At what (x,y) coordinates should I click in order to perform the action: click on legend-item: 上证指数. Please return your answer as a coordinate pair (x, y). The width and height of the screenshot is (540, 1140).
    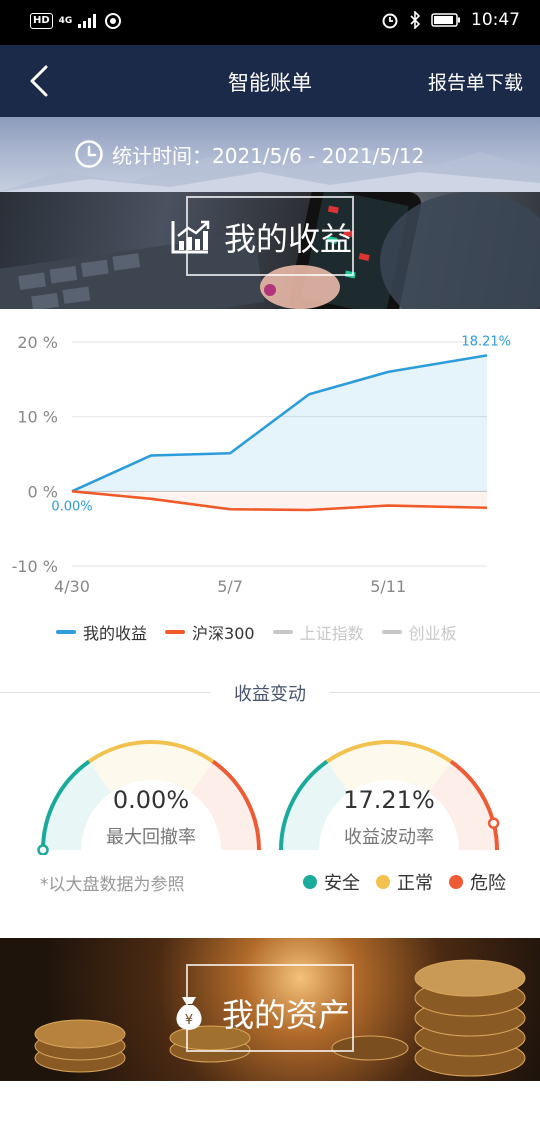
    Looking at the image, I should click on (318, 632).